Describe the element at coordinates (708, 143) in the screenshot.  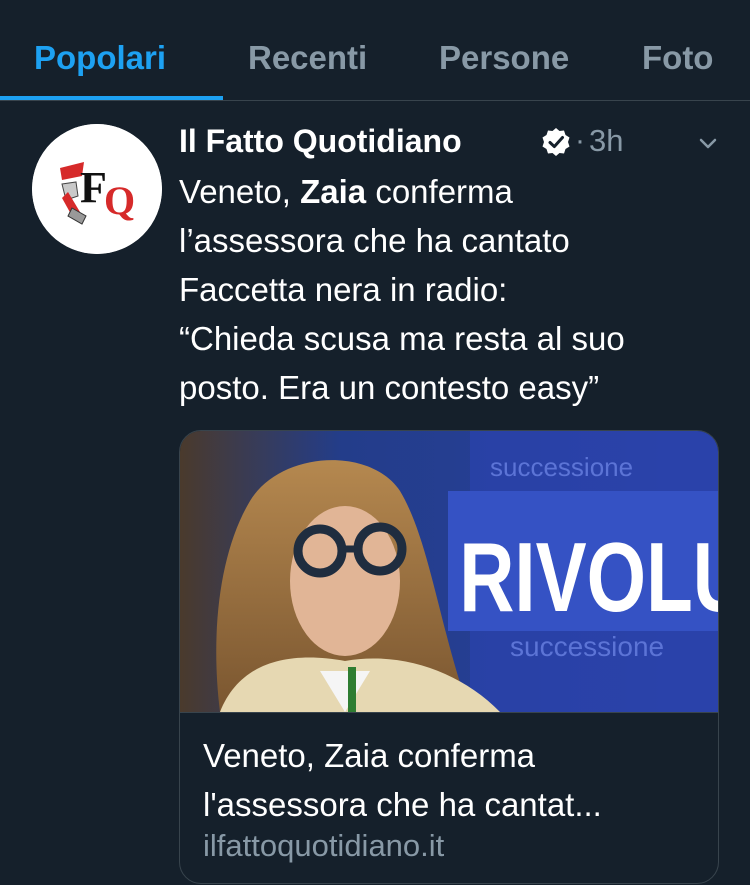
I see `chevron-down-icon` at that location.